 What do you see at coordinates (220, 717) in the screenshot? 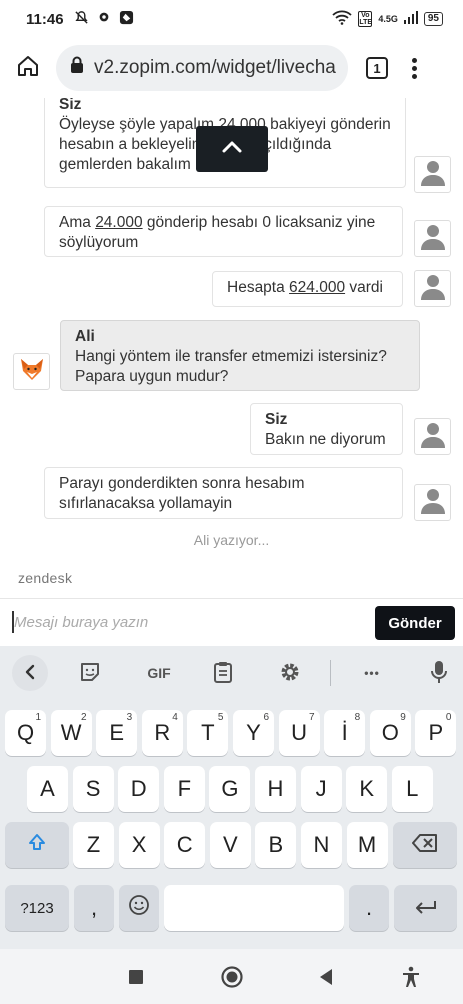
I see `key-hint: 5` at bounding box center [220, 717].